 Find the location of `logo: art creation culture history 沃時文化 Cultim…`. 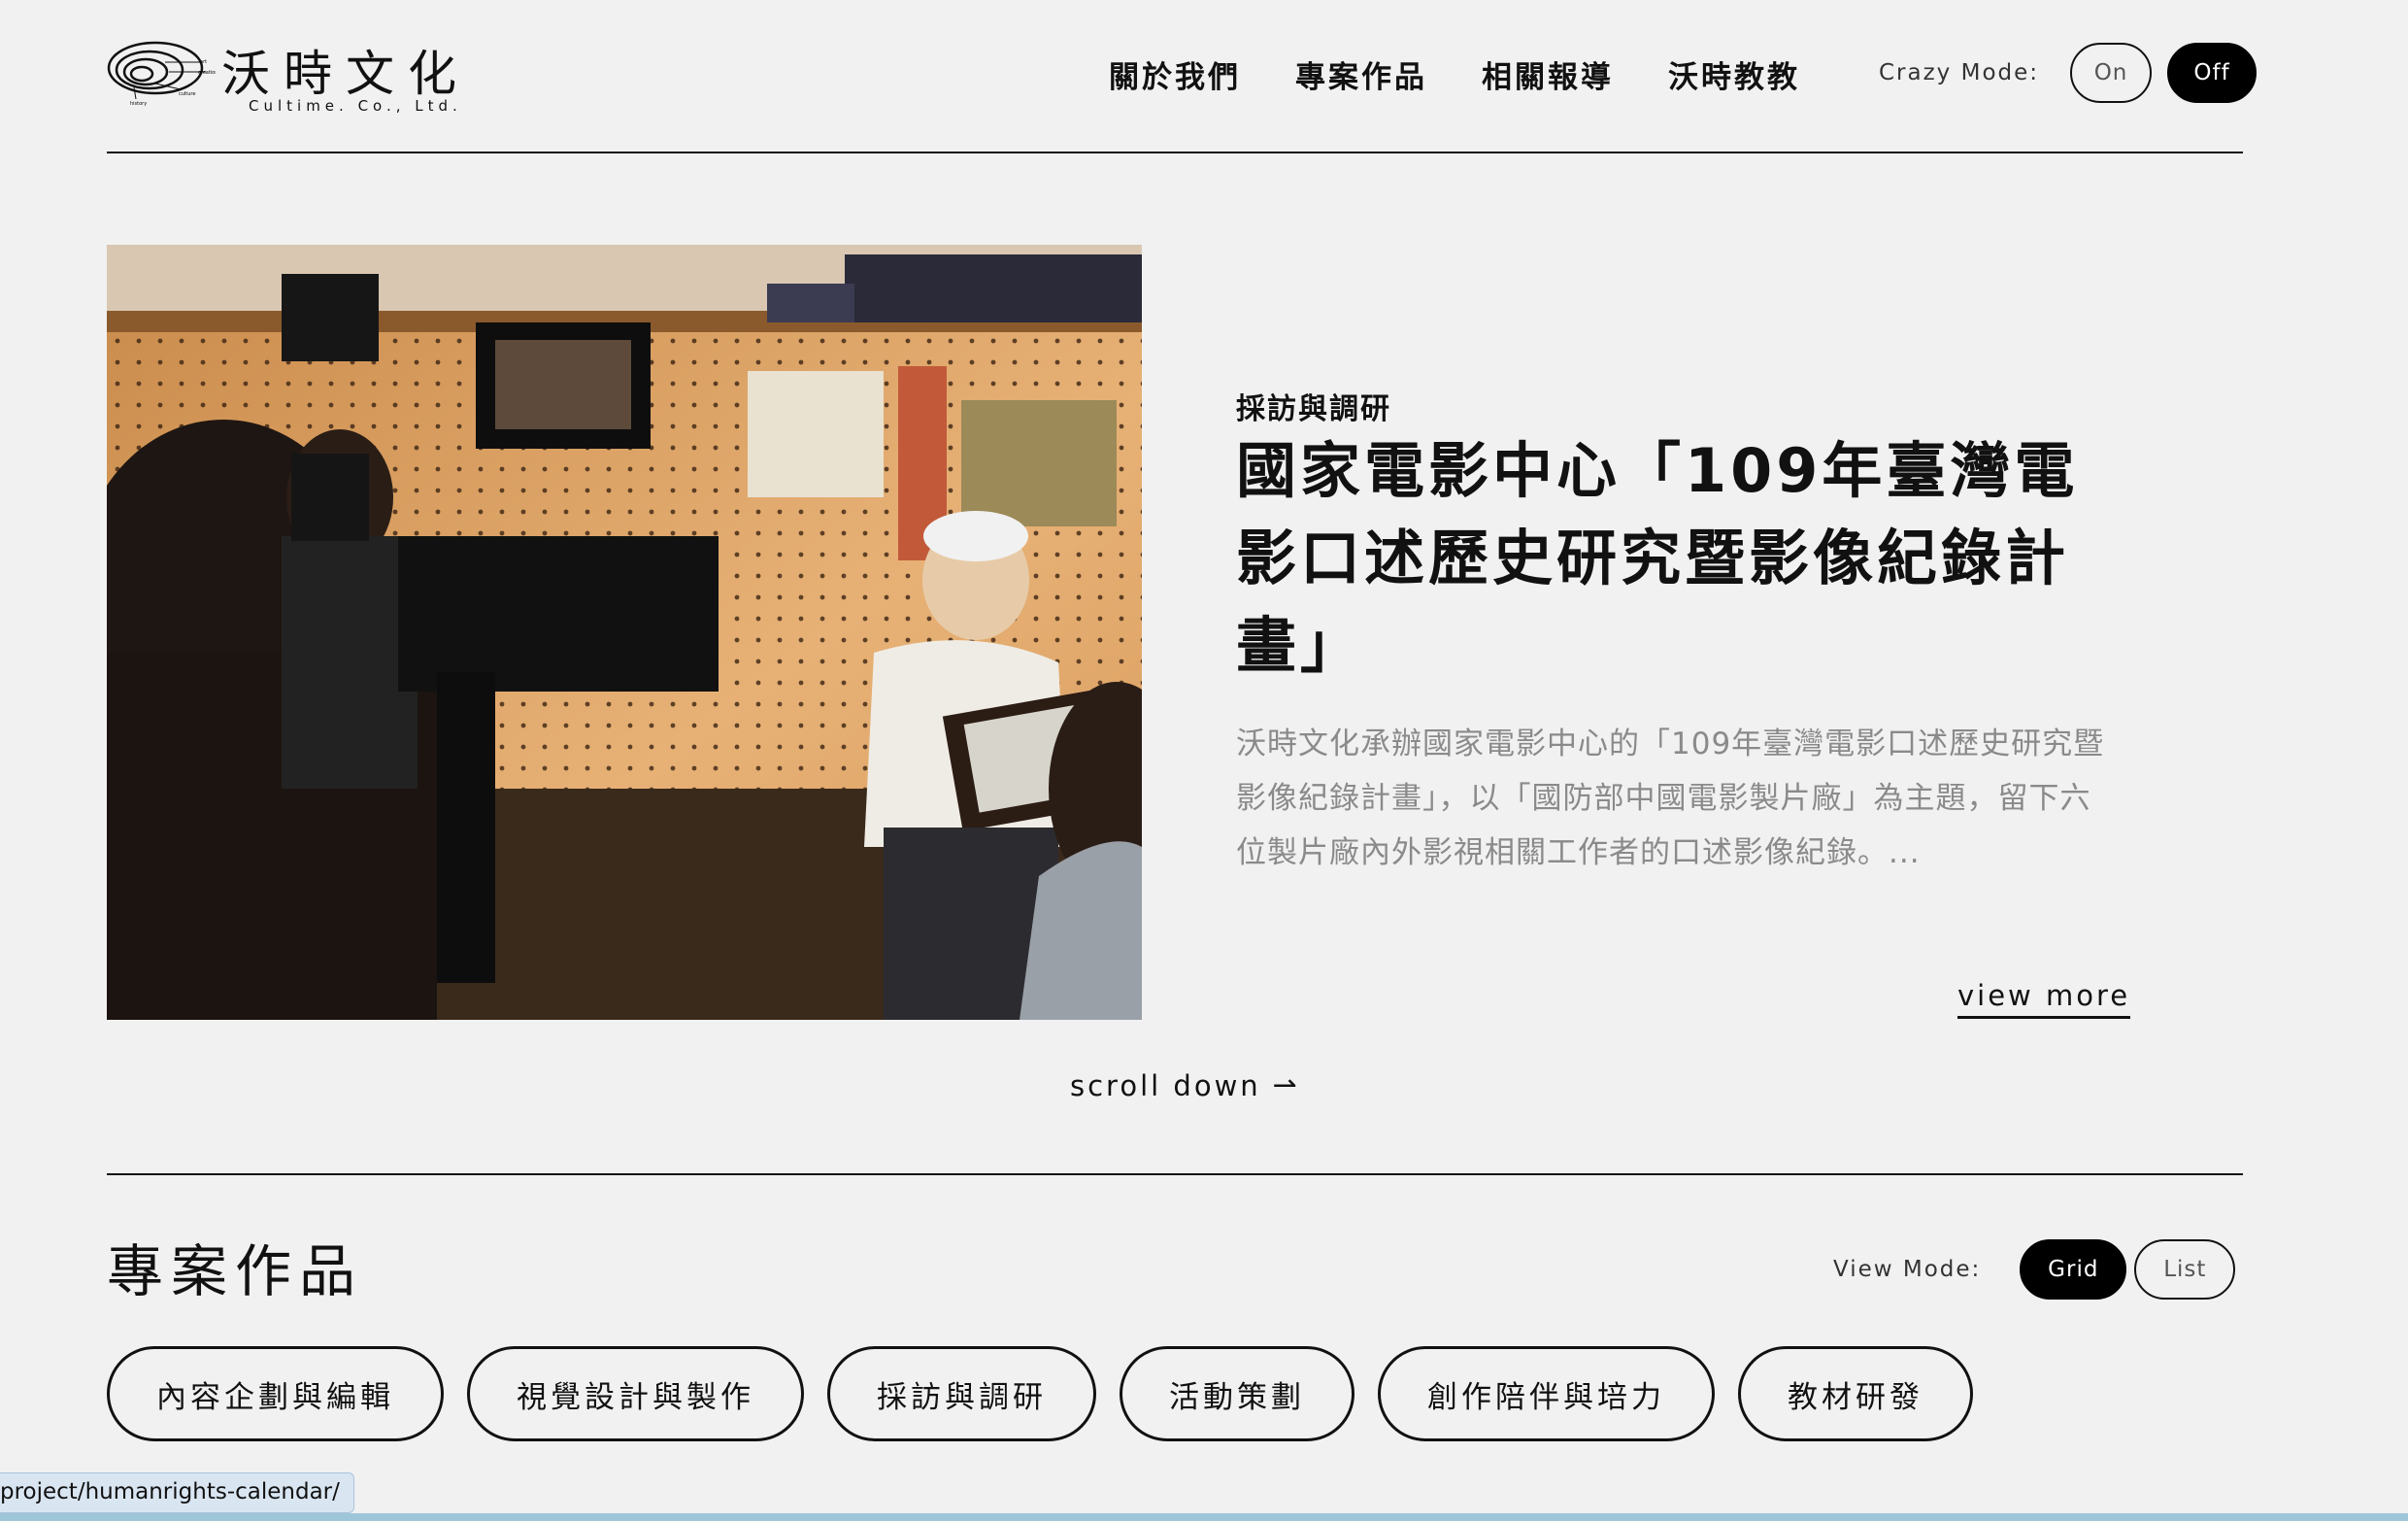

logo: art creation culture history 沃時文化 Cultim… is located at coordinates (287, 76).